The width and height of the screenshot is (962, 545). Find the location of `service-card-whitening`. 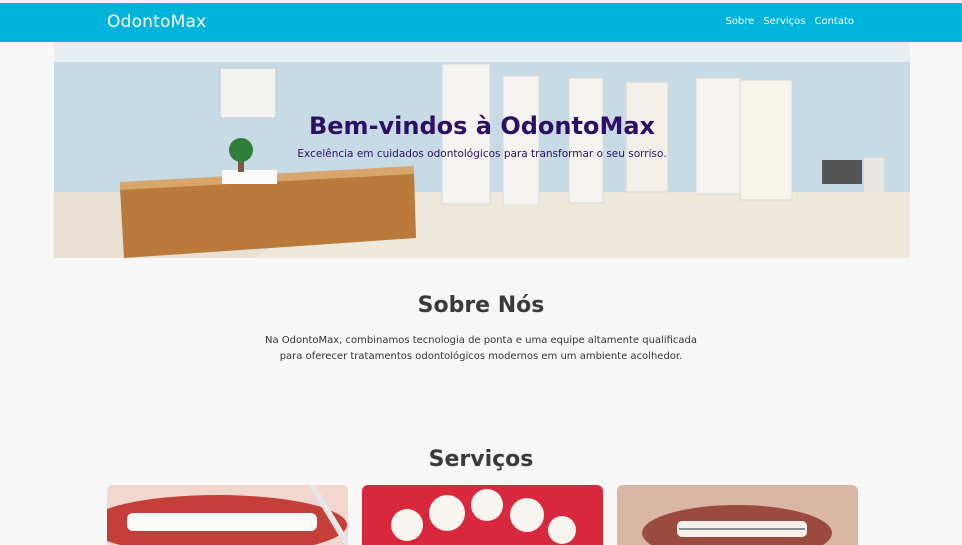

service-card-whitening is located at coordinates (227, 515).